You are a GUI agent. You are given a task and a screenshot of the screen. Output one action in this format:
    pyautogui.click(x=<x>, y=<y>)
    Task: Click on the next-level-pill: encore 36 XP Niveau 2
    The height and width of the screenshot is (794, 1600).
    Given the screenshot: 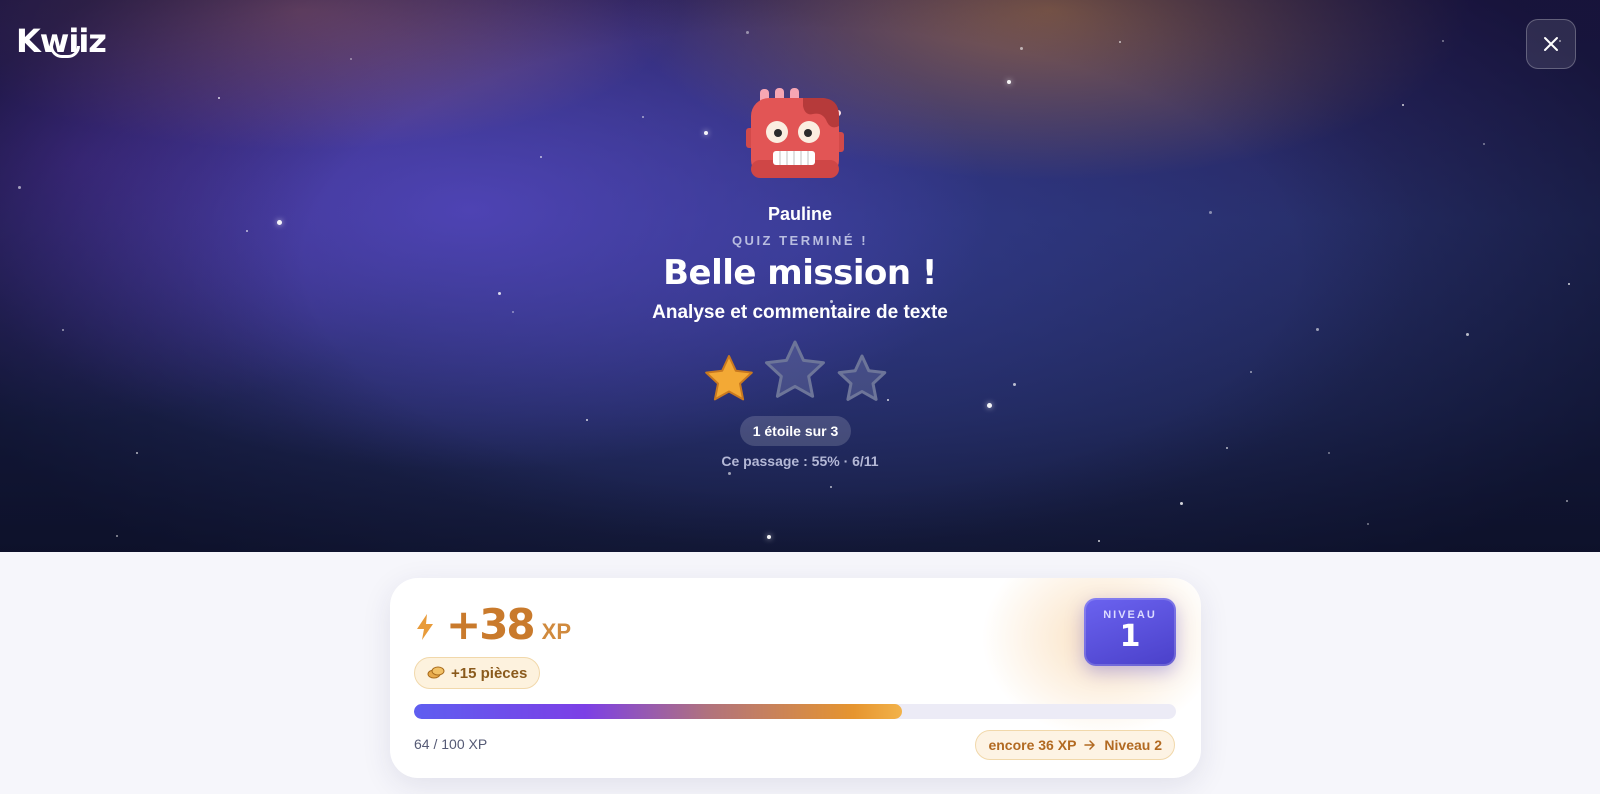 What is the action you would take?
    pyautogui.click(x=1075, y=745)
    